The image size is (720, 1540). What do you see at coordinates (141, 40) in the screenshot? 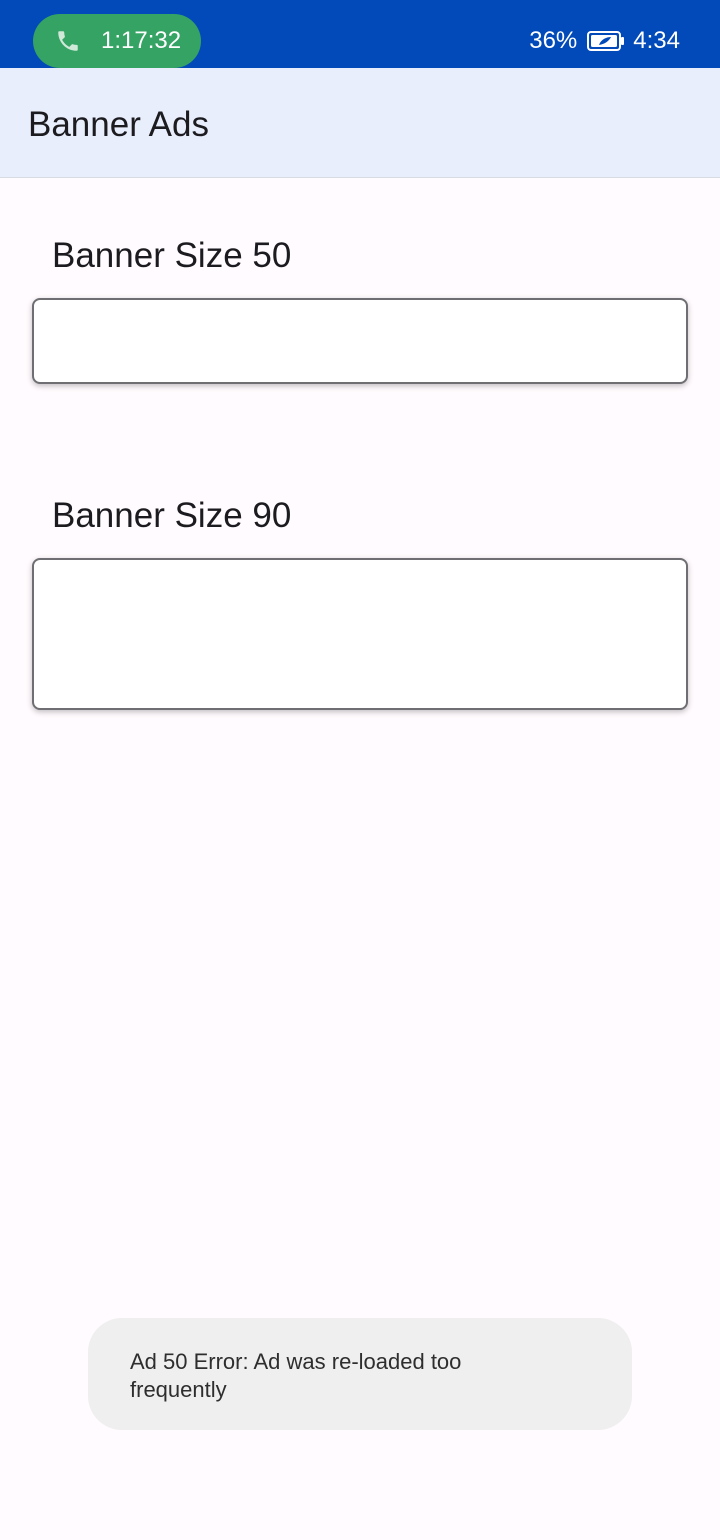
I see `call-timer: 1:17:32` at bounding box center [141, 40].